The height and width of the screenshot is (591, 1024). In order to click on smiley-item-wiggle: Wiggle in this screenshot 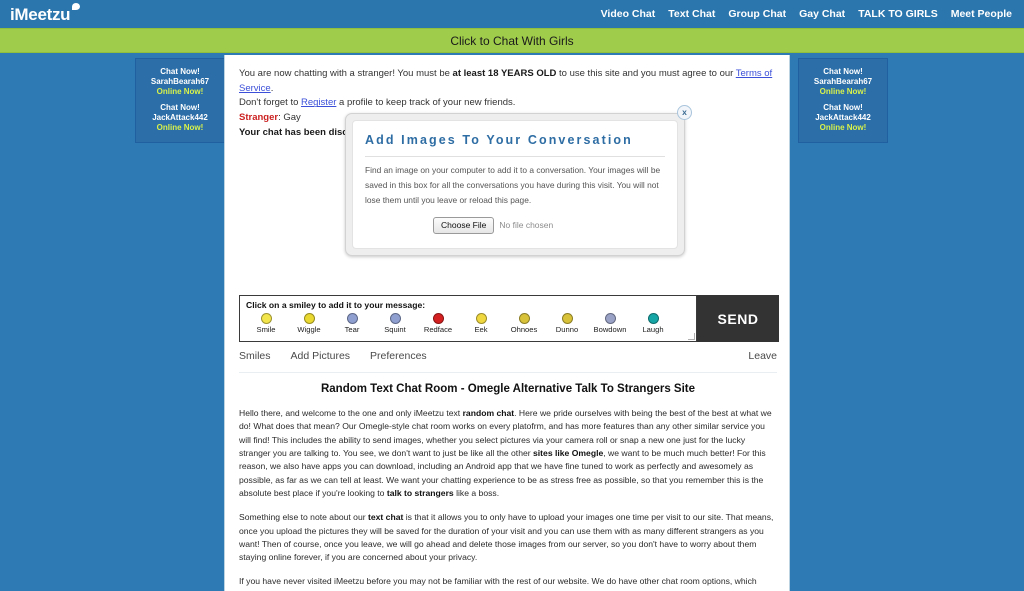, I will do `click(309, 323)`.